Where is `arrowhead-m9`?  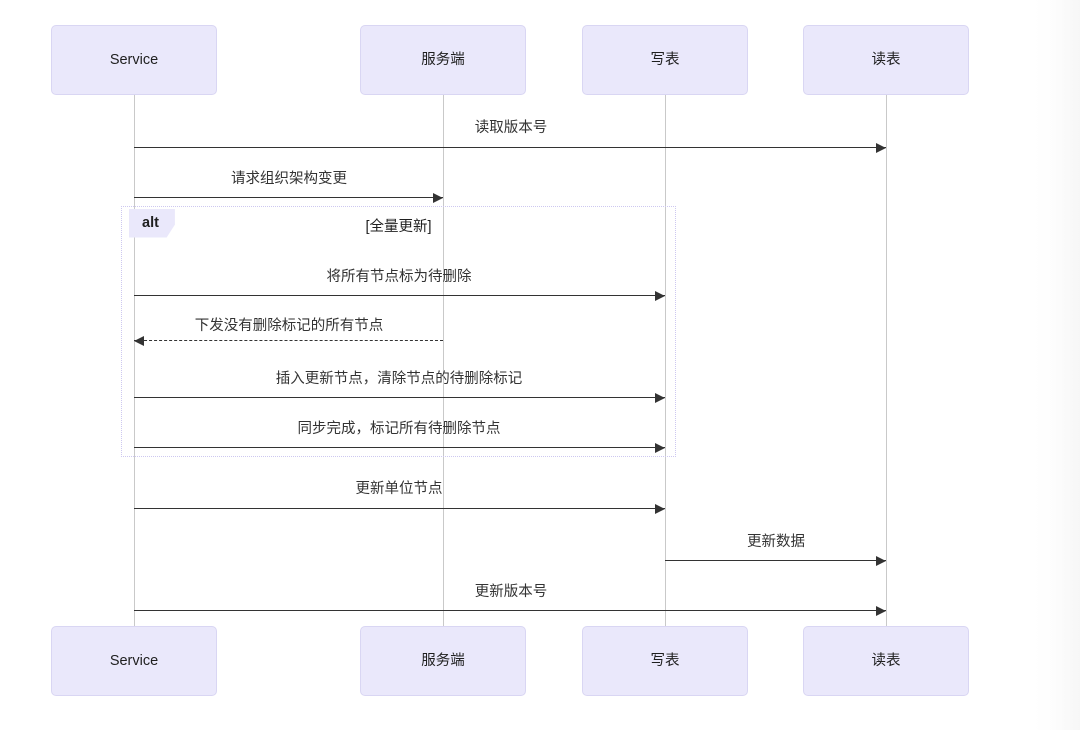
arrowhead-m9 is located at coordinates (881, 611).